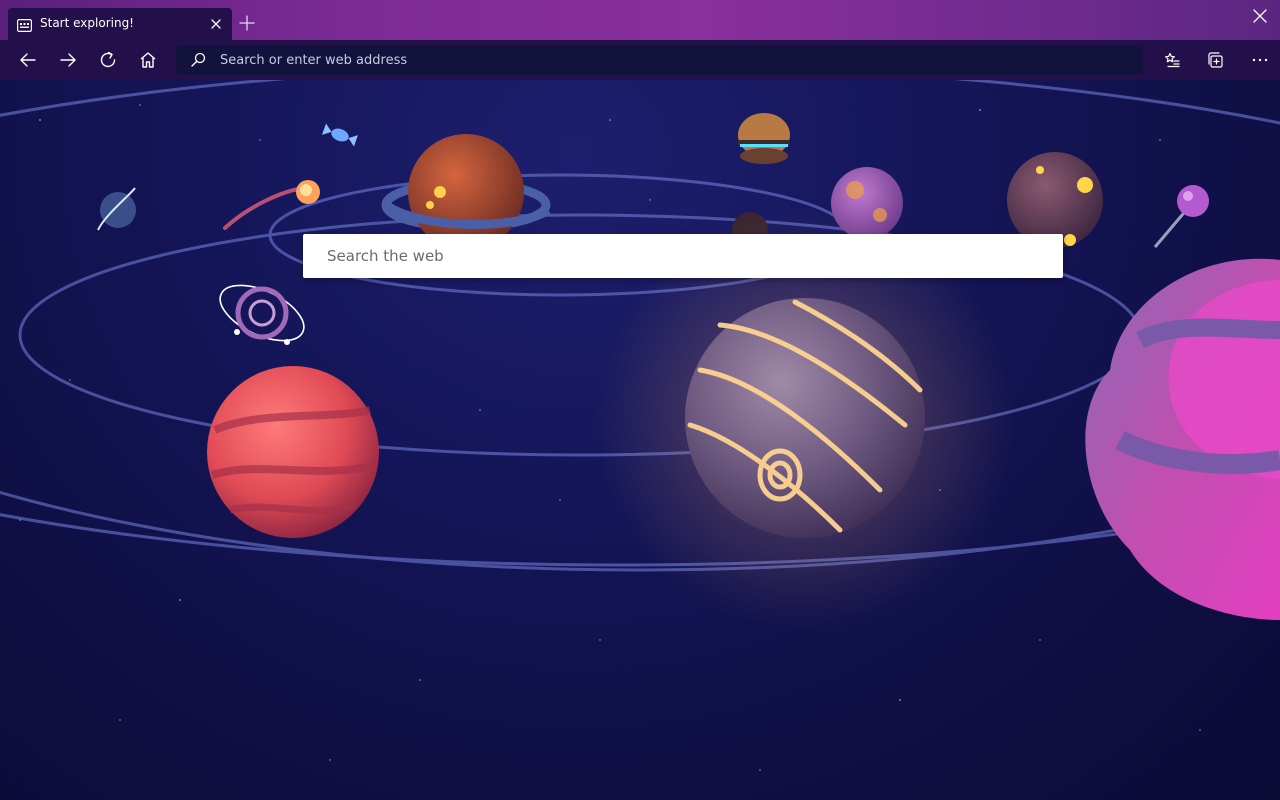 The image size is (1280, 800). What do you see at coordinates (68, 60) in the screenshot?
I see `arrow-right-icon` at bounding box center [68, 60].